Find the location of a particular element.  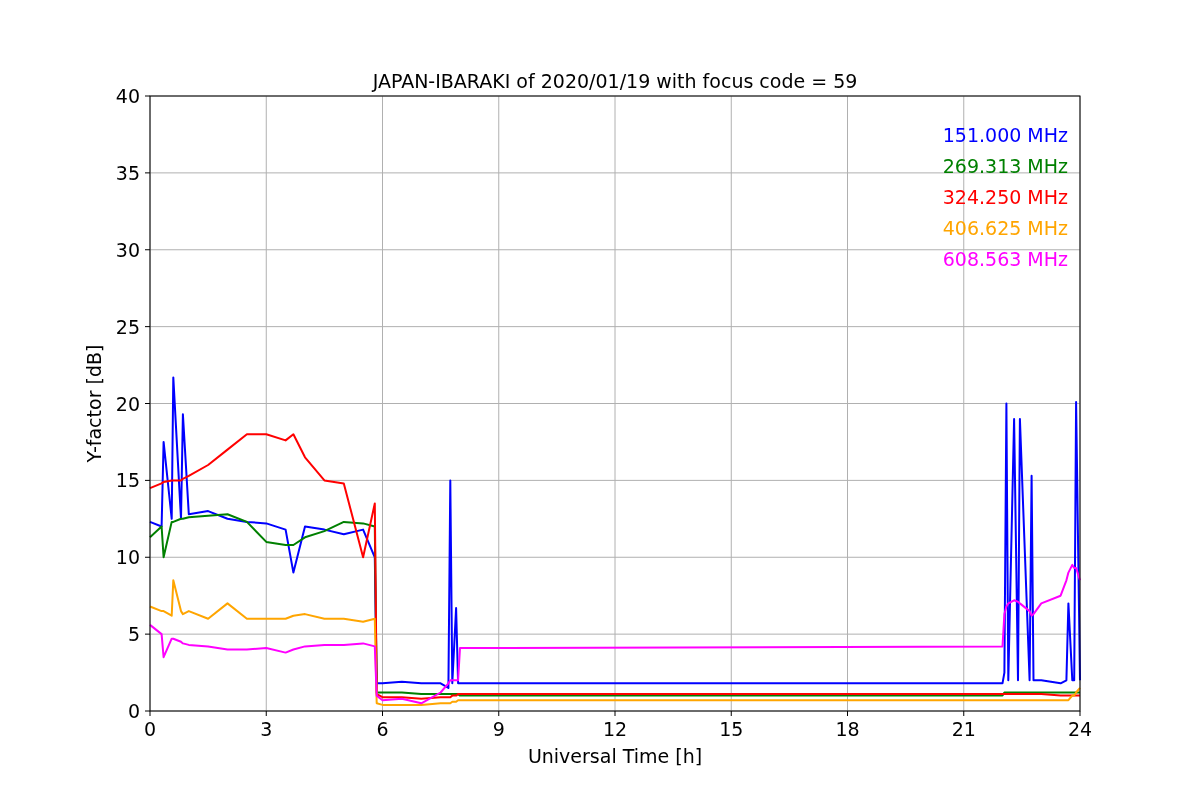

legend-label: 608.563 MHz is located at coordinates (1005, 259).